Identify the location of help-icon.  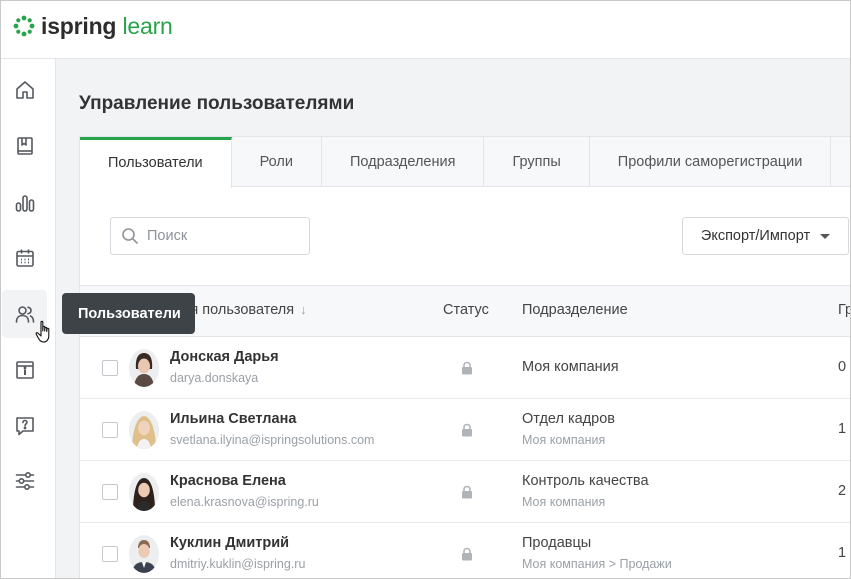
(24, 426).